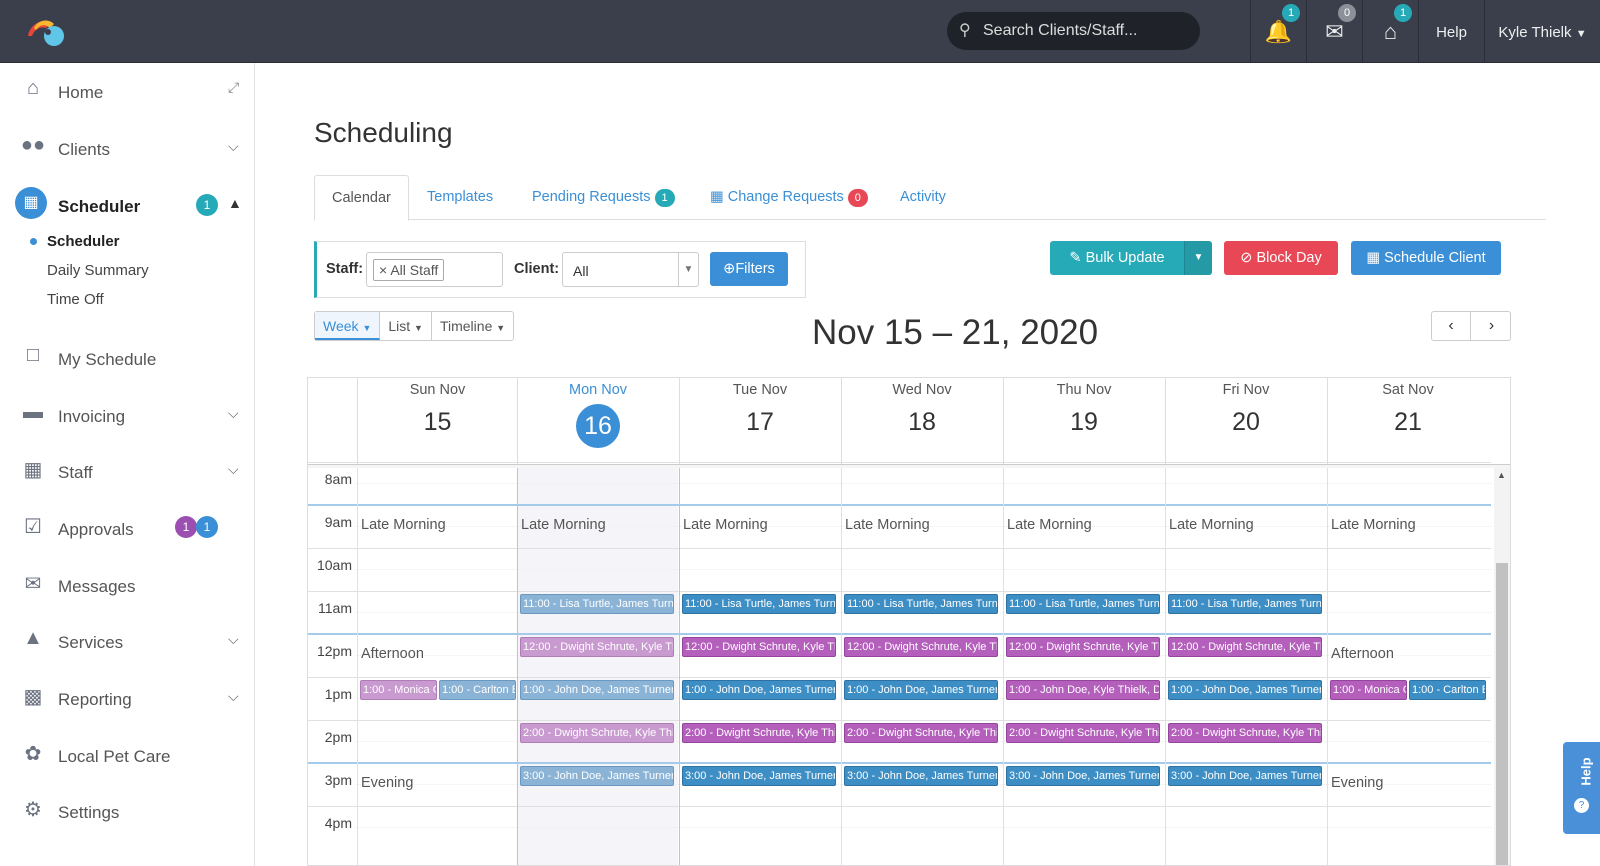  What do you see at coordinates (127, 149) in the screenshot?
I see `sidebar-item-clients: ●● Clients ⌵` at bounding box center [127, 149].